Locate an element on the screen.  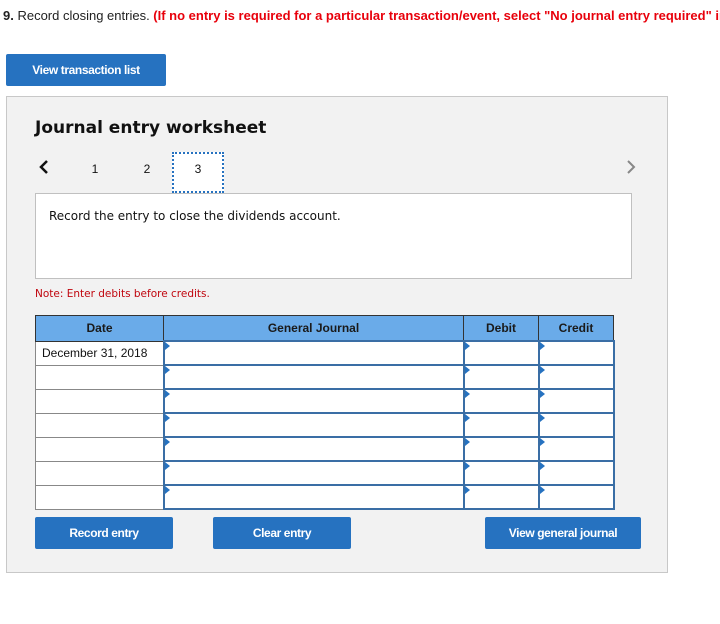
question-text: Record closing entries. is located at coordinates (83, 15).